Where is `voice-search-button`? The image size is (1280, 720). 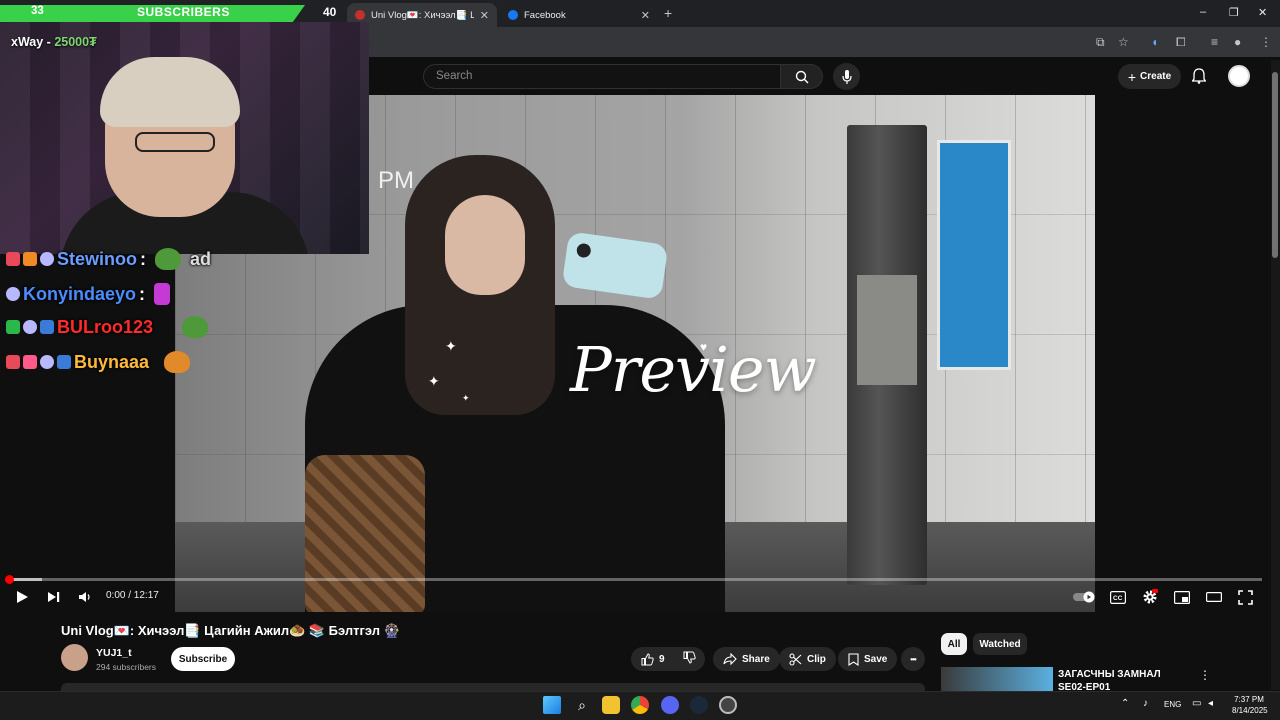 voice-search-button is located at coordinates (846, 76).